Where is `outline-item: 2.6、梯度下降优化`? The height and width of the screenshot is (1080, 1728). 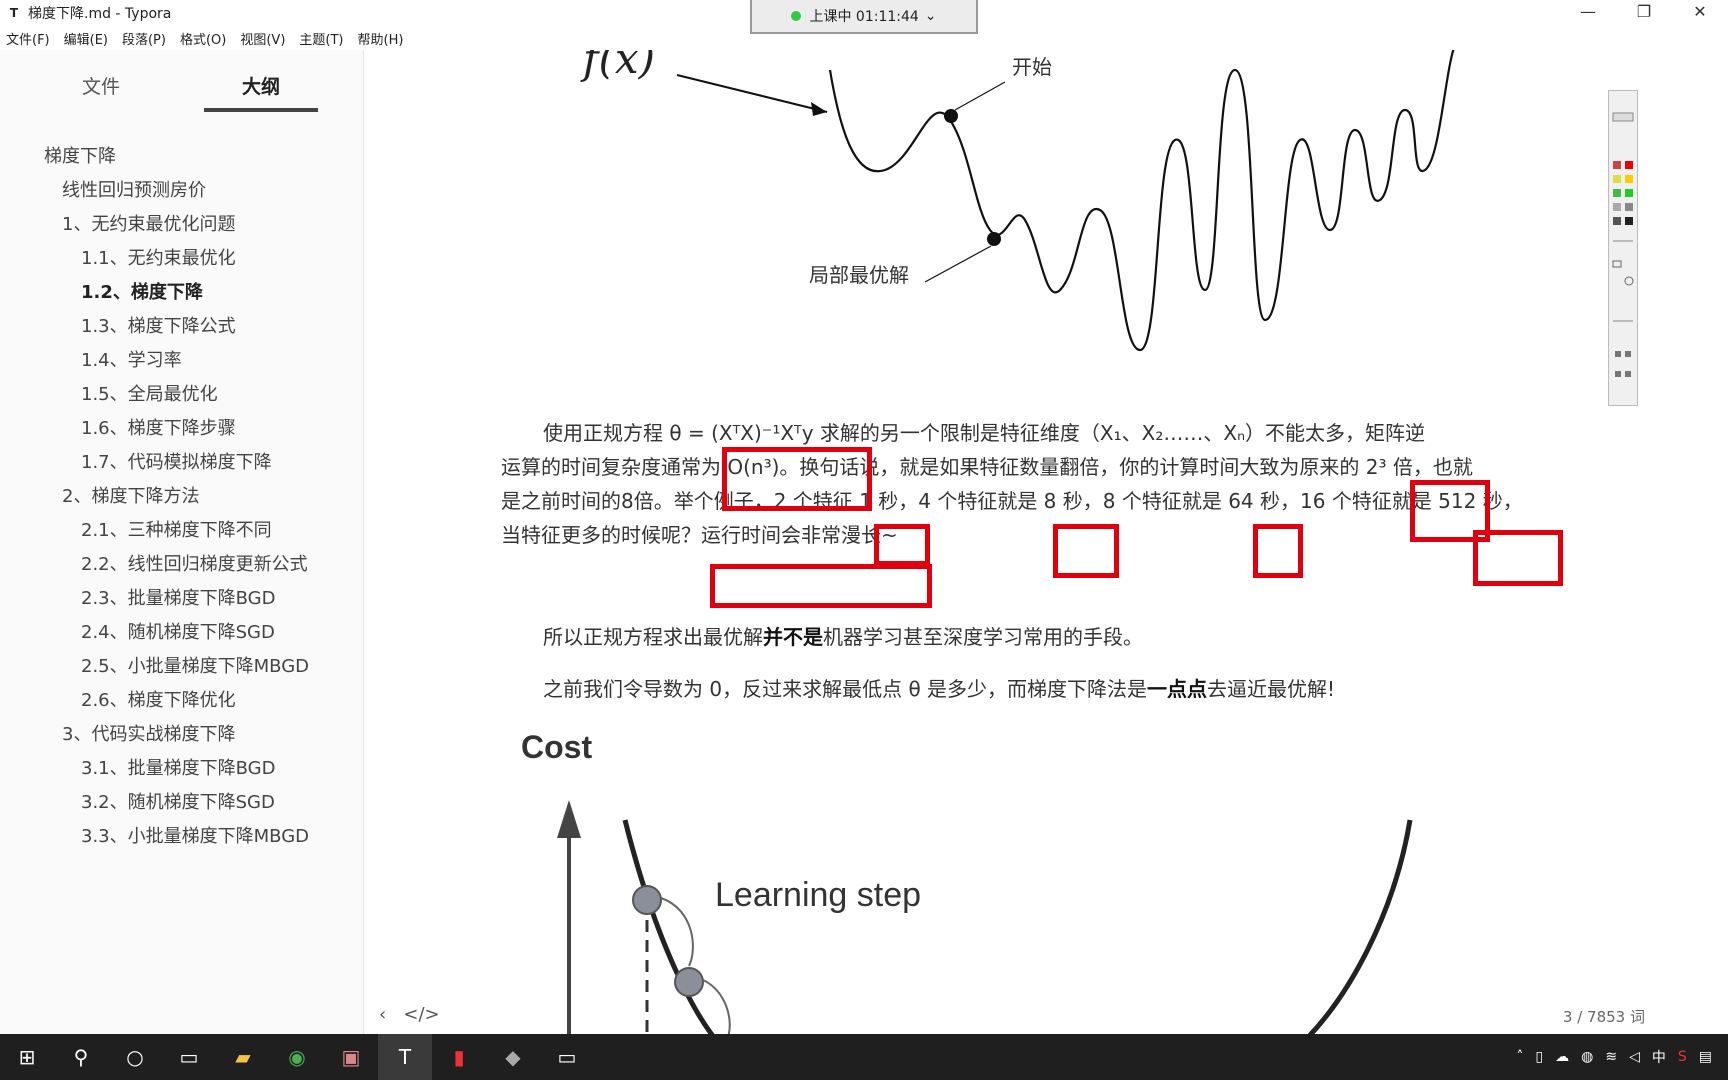 outline-item: 2.6、梯度下降优化 is located at coordinates (158, 699).